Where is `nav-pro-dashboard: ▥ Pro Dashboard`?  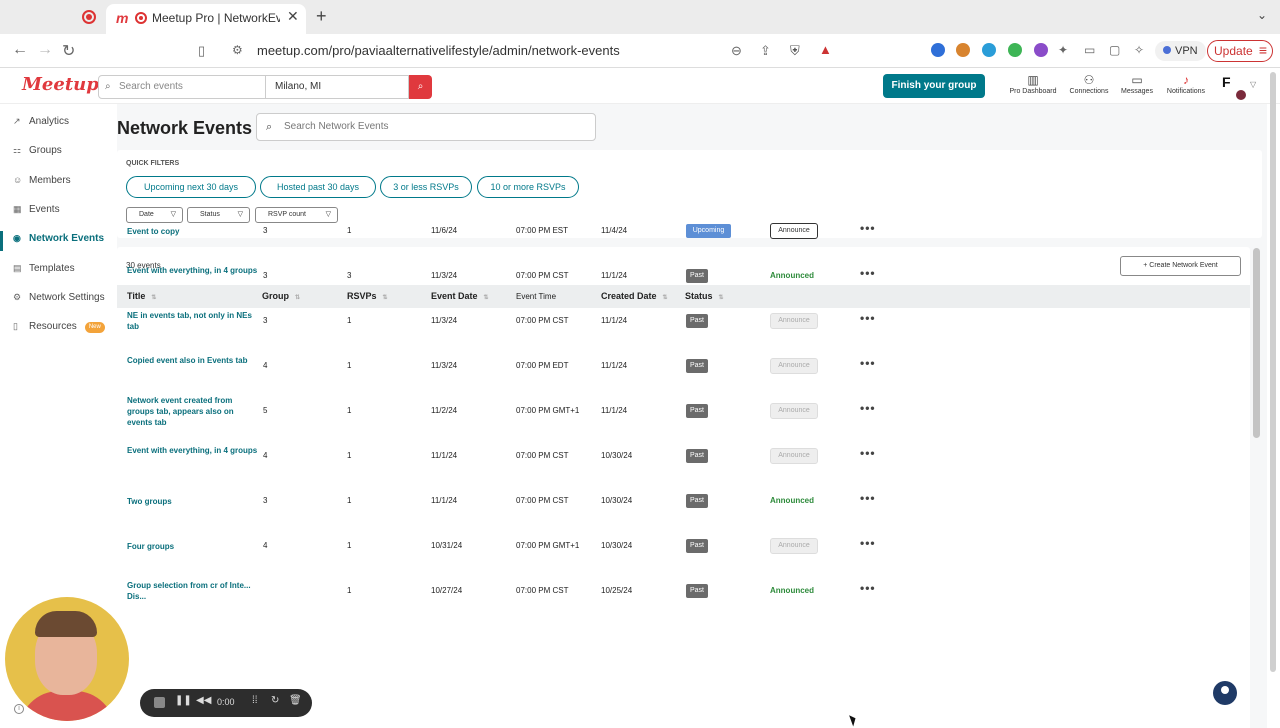
nav-pro-dashboard: ▥ Pro Dashboard is located at coordinates (1033, 83).